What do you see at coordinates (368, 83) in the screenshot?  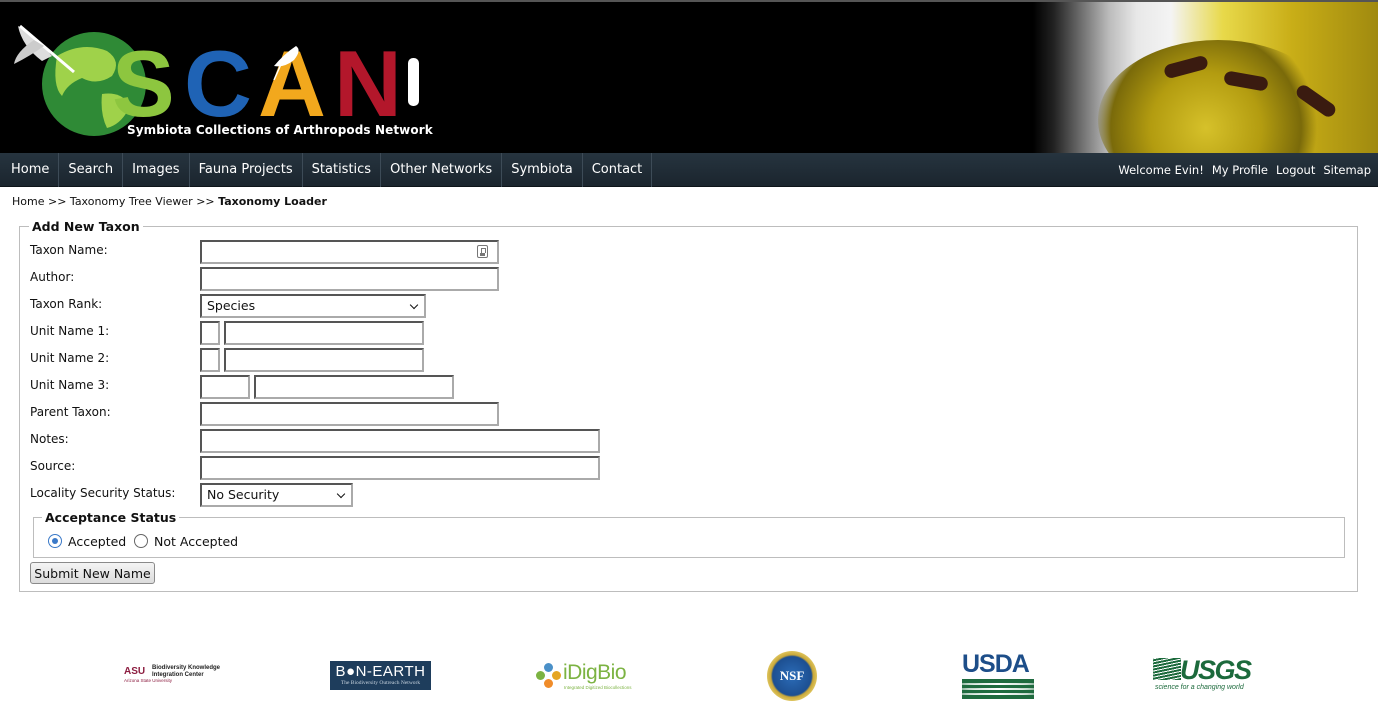 I see `scan-letter-n: N` at bounding box center [368, 83].